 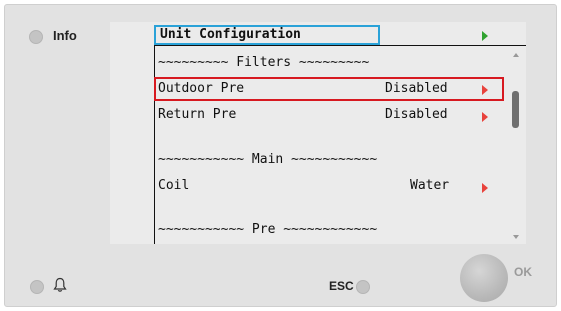 I want to click on info-label: Info, so click(x=65, y=35).